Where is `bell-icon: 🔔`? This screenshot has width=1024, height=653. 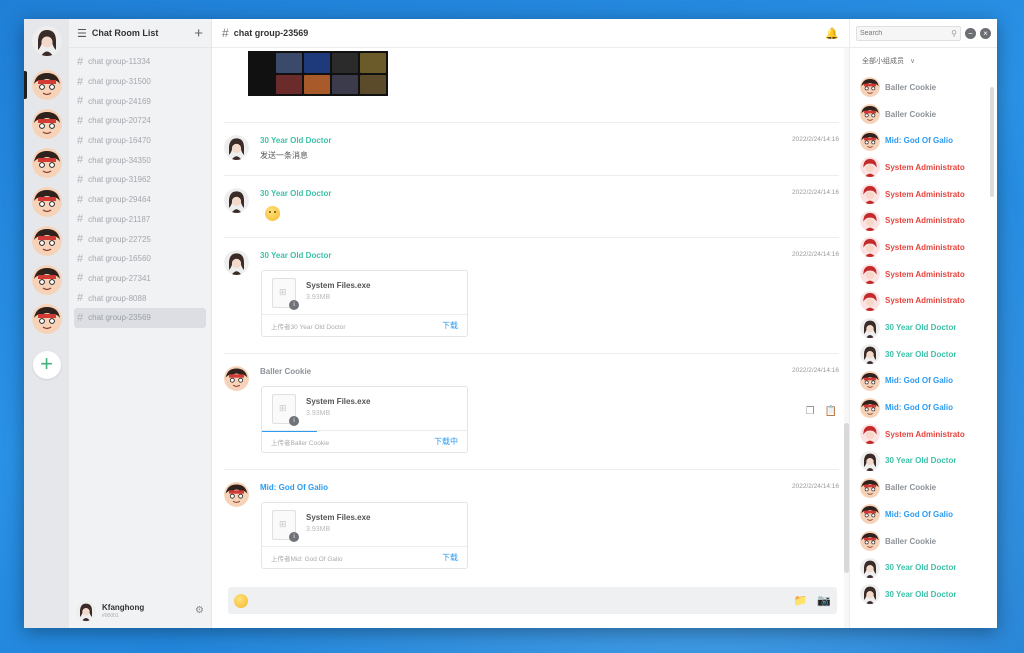 bell-icon: 🔔 is located at coordinates (832, 33).